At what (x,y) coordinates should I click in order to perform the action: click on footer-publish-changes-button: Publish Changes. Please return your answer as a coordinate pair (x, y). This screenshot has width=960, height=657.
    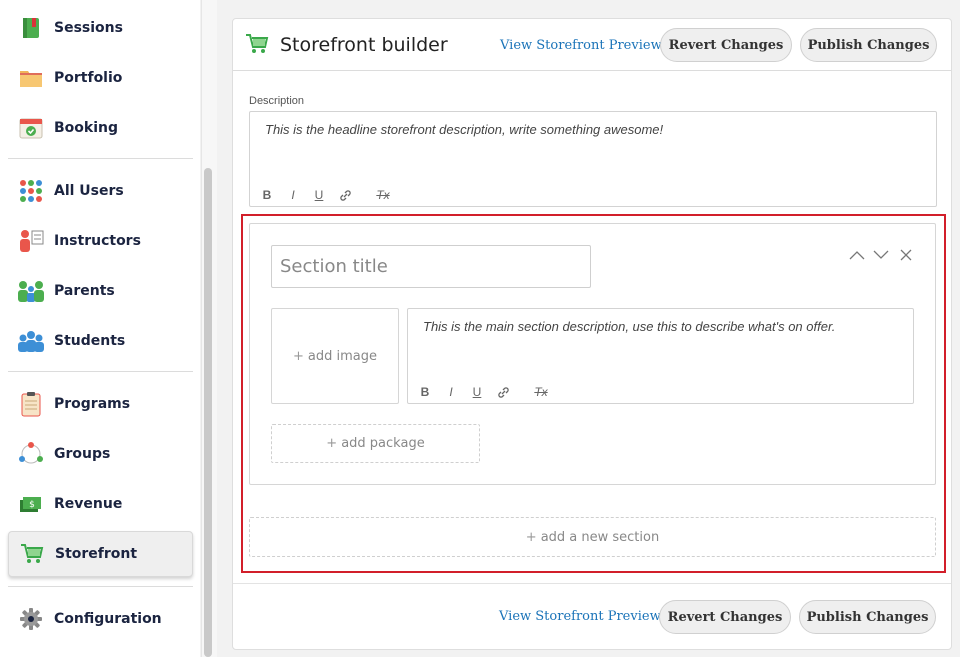
    Looking at the image, I should click on (867, 617).